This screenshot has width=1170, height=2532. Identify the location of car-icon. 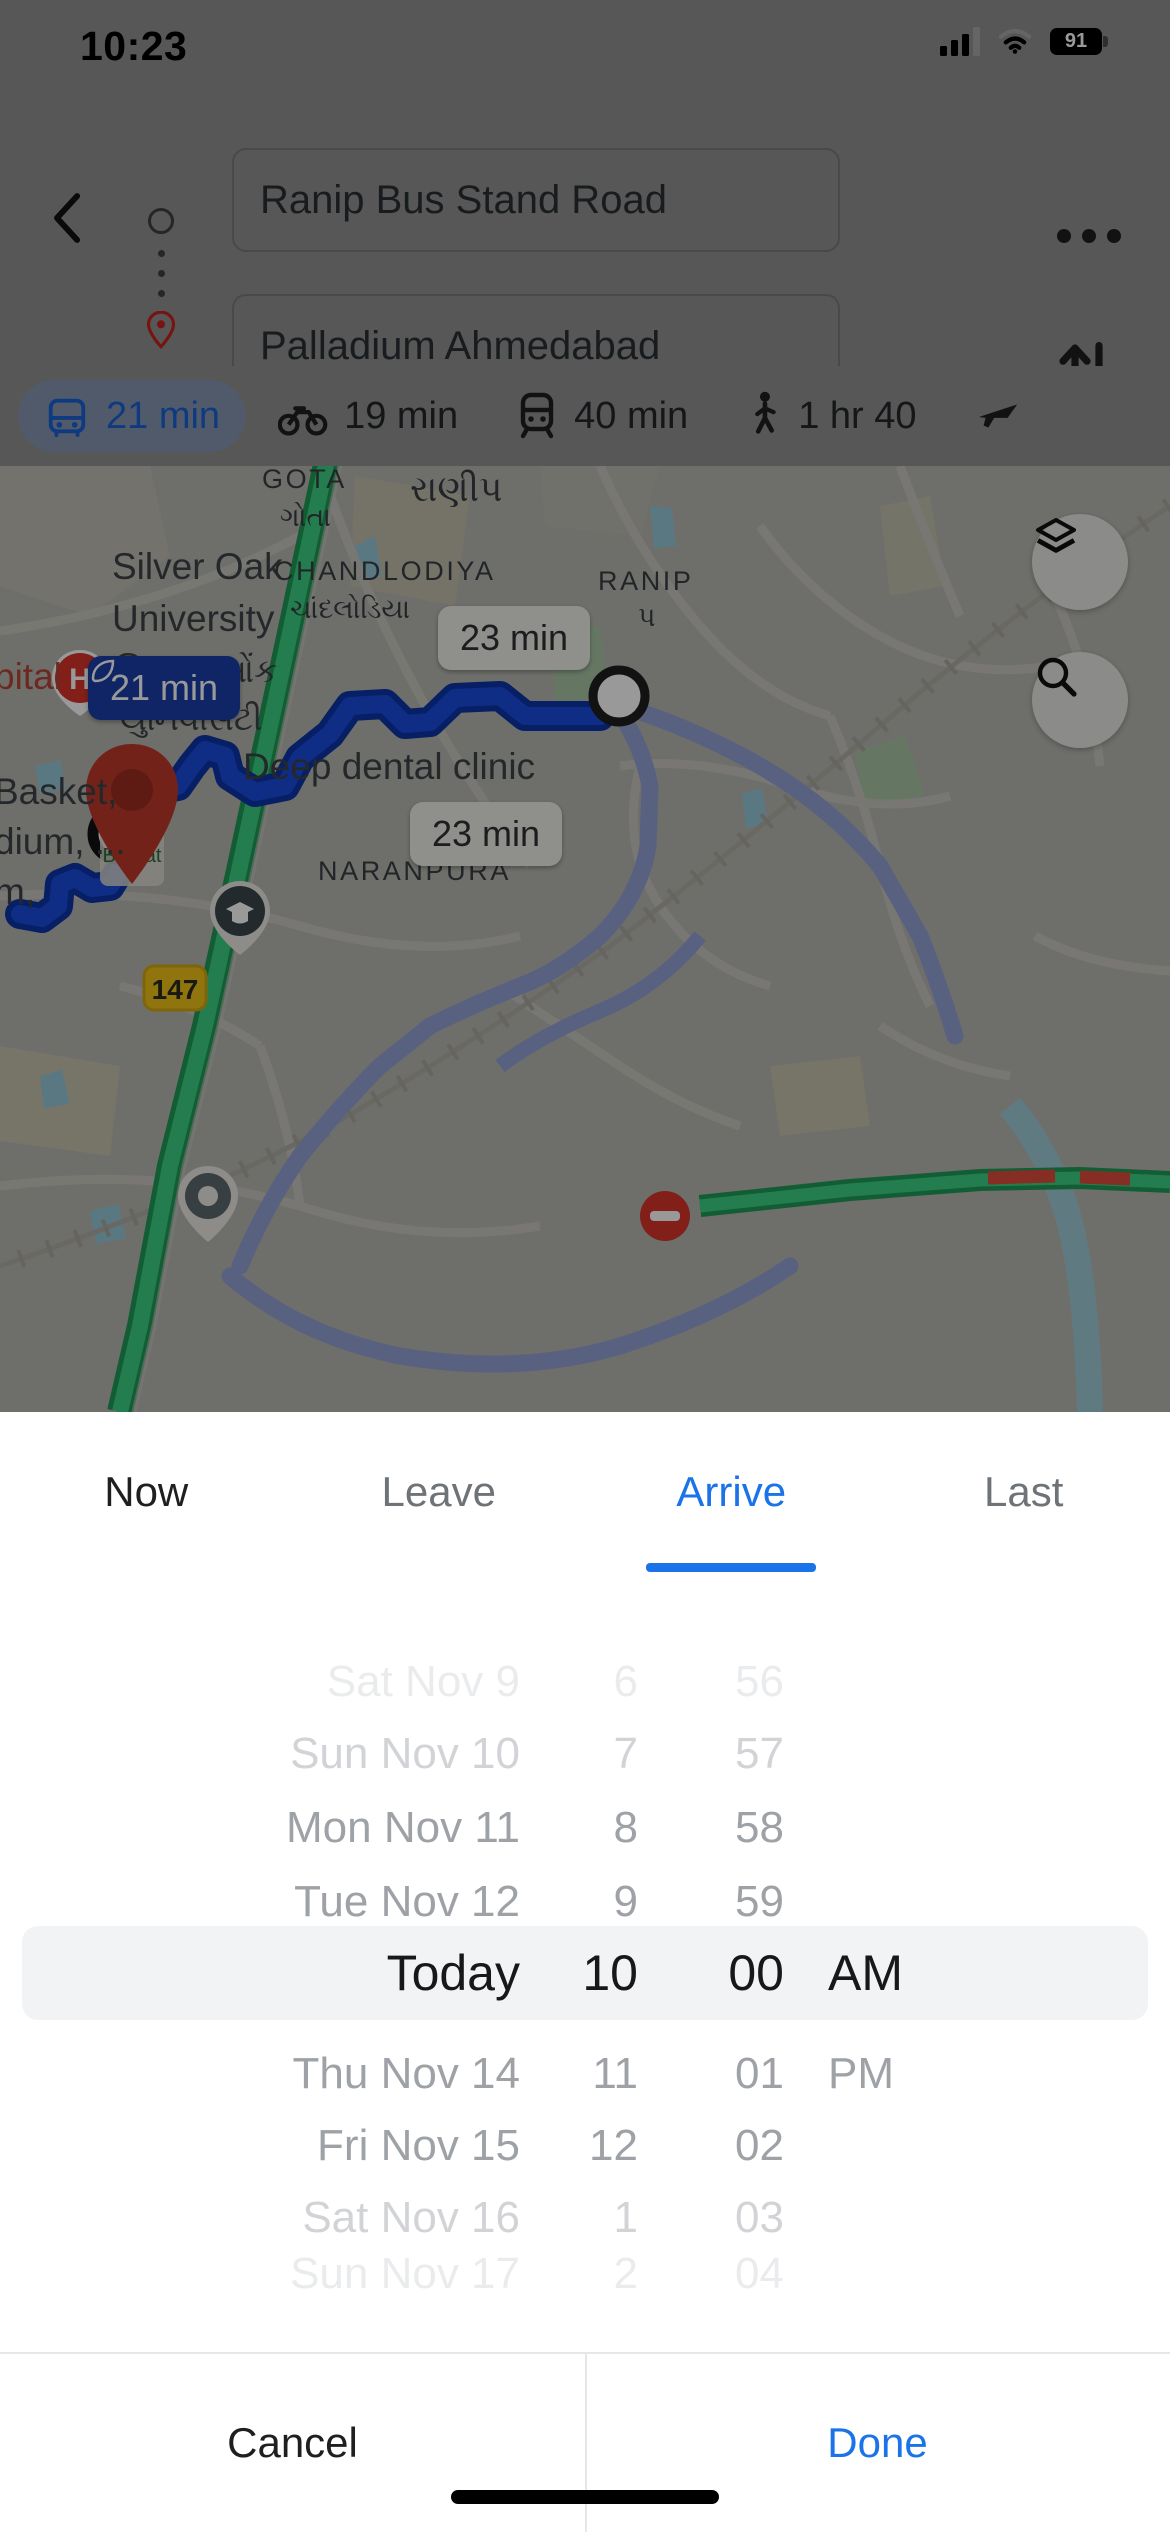
(67, 418).